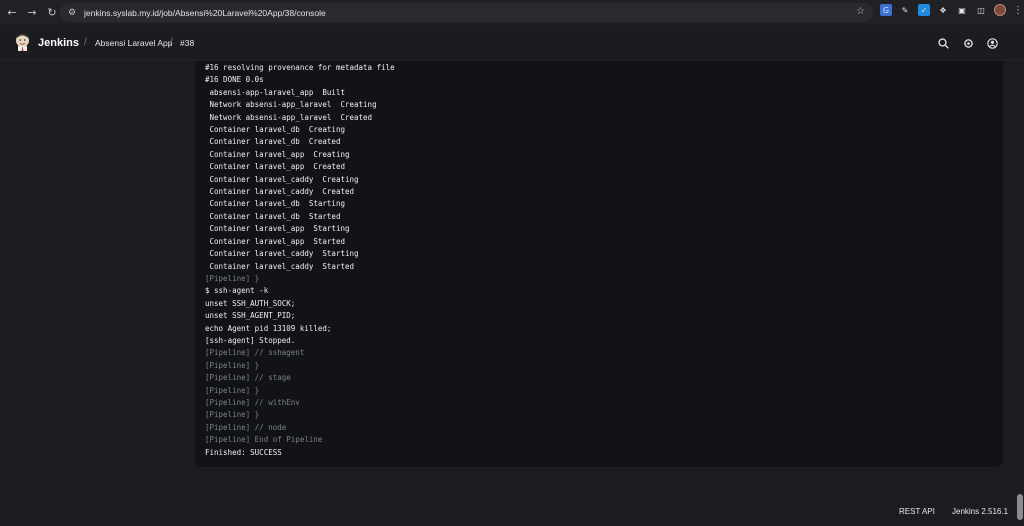 The width and height of the screenshot is (1024, 526). I want to click on rest-api-link: REST API, so click(917, 511).